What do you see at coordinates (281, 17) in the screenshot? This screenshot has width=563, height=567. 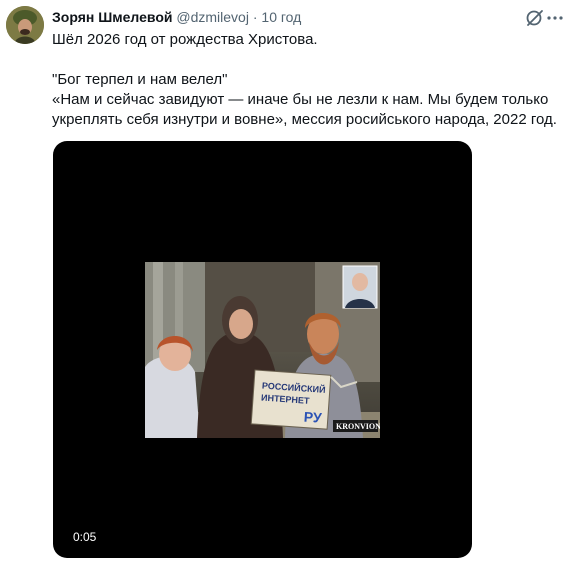 I see `timestamp: 10 год` at bounding box center [281, 17].